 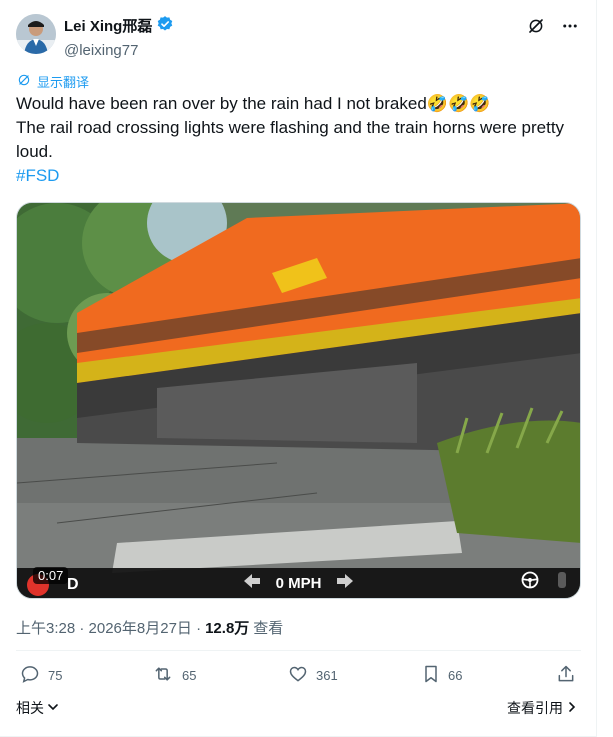 I want to click on views-label: 查看, so click(x=268, y=628).